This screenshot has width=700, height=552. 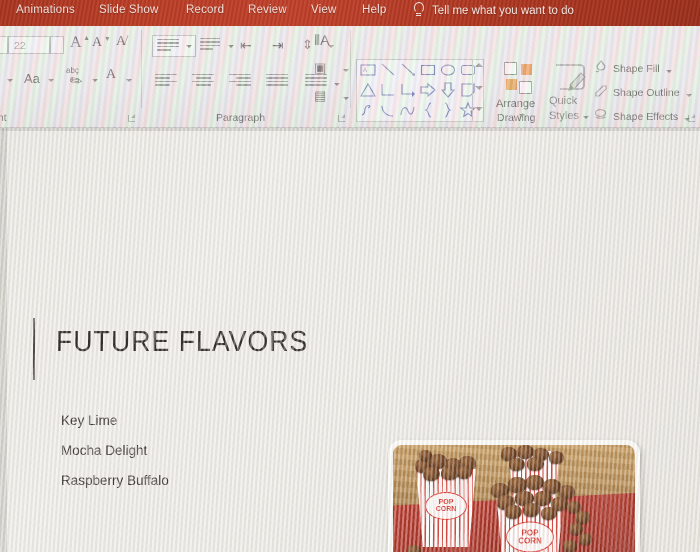 I want to click on elbow-arrow-connector-shape-icon, so click(x=408, y=90).